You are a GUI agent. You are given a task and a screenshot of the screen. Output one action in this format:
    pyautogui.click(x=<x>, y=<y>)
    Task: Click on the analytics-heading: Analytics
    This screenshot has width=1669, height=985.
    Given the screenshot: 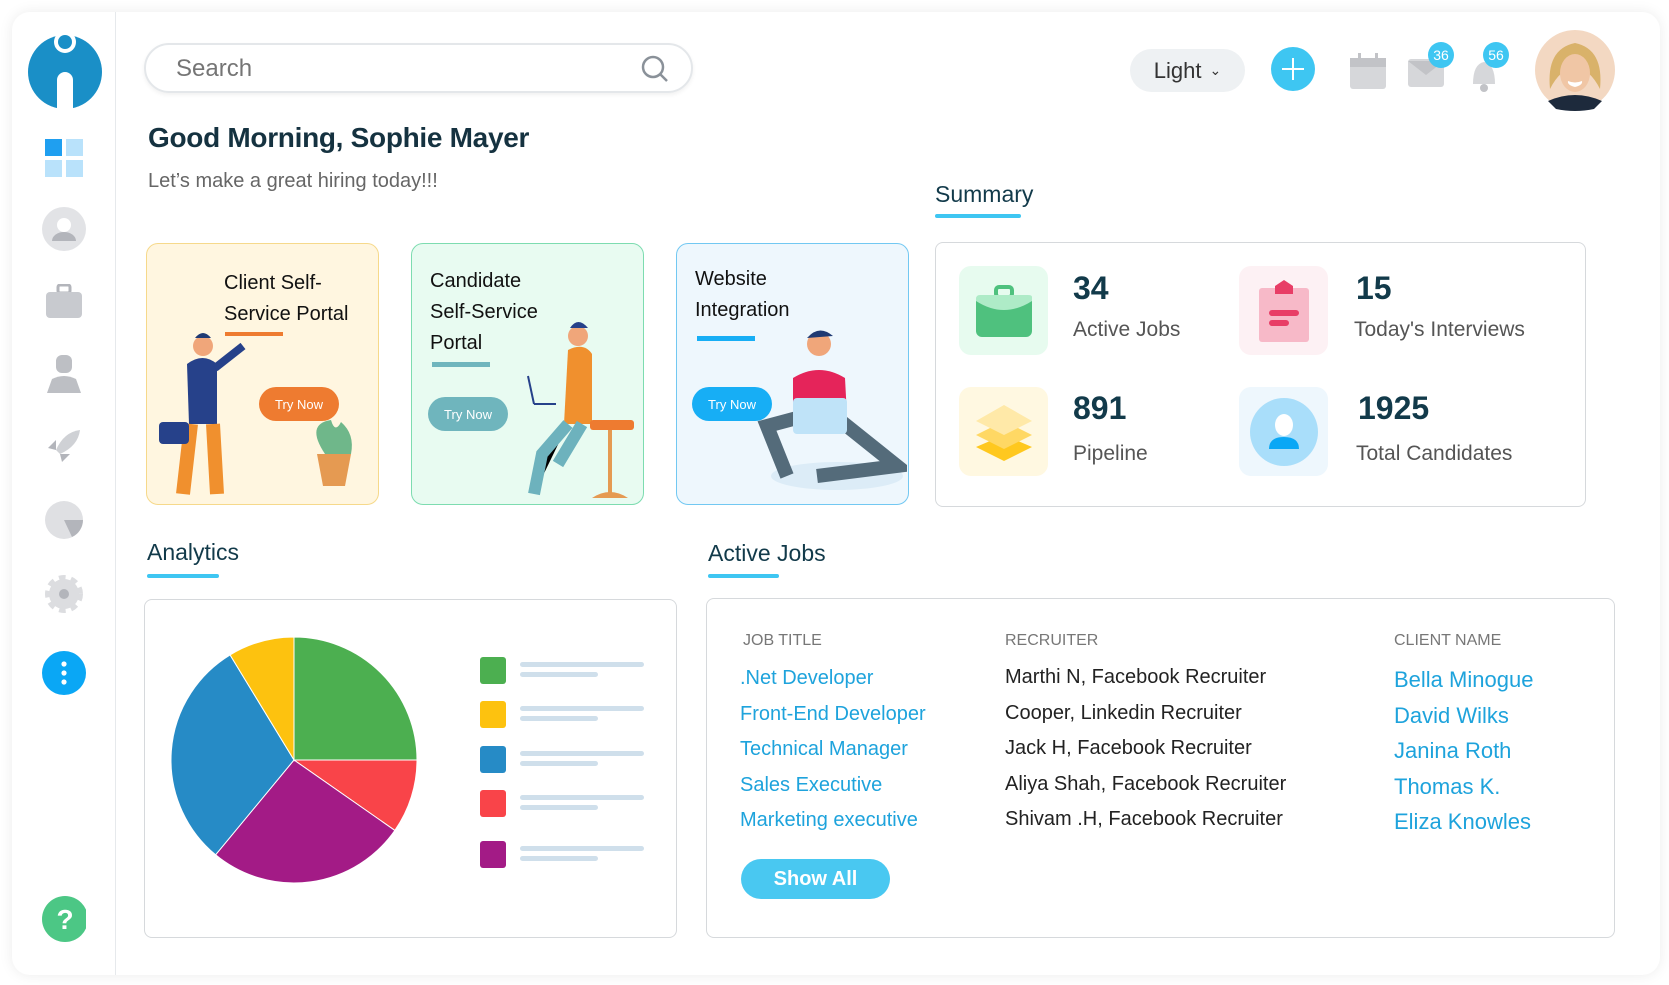 What is the action you would take?
    pyautogui.click(x=193, y=552)
    